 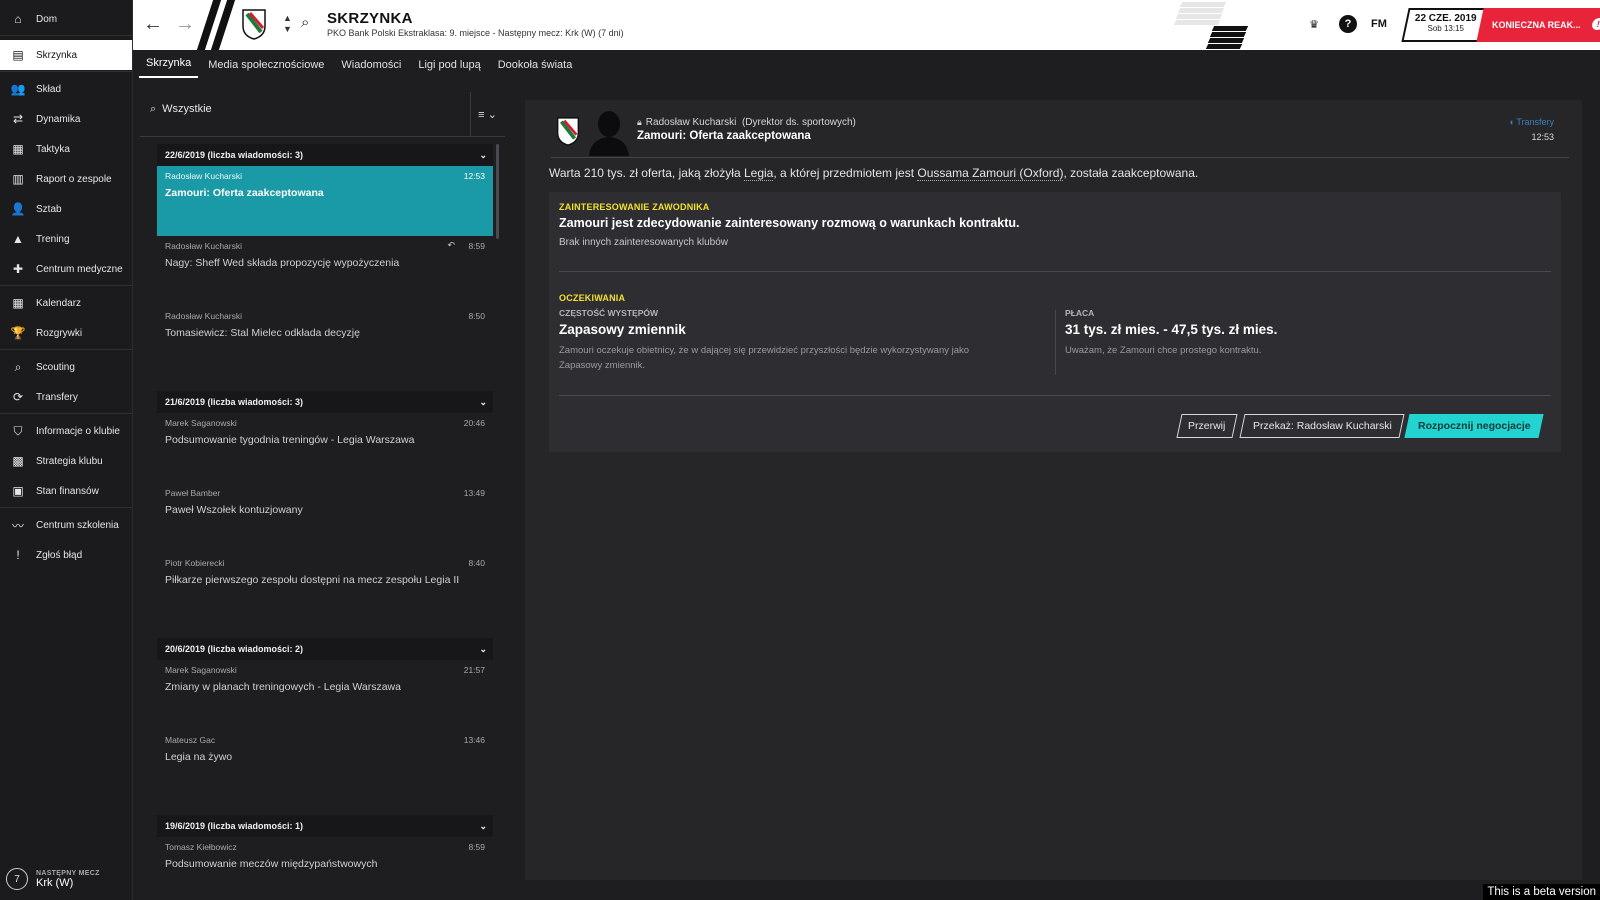 What do you see at coordinates (1531, 122) in the screenshot?
I see `category-tag: ◖ Transfery` at bounding box center [1531, 122].